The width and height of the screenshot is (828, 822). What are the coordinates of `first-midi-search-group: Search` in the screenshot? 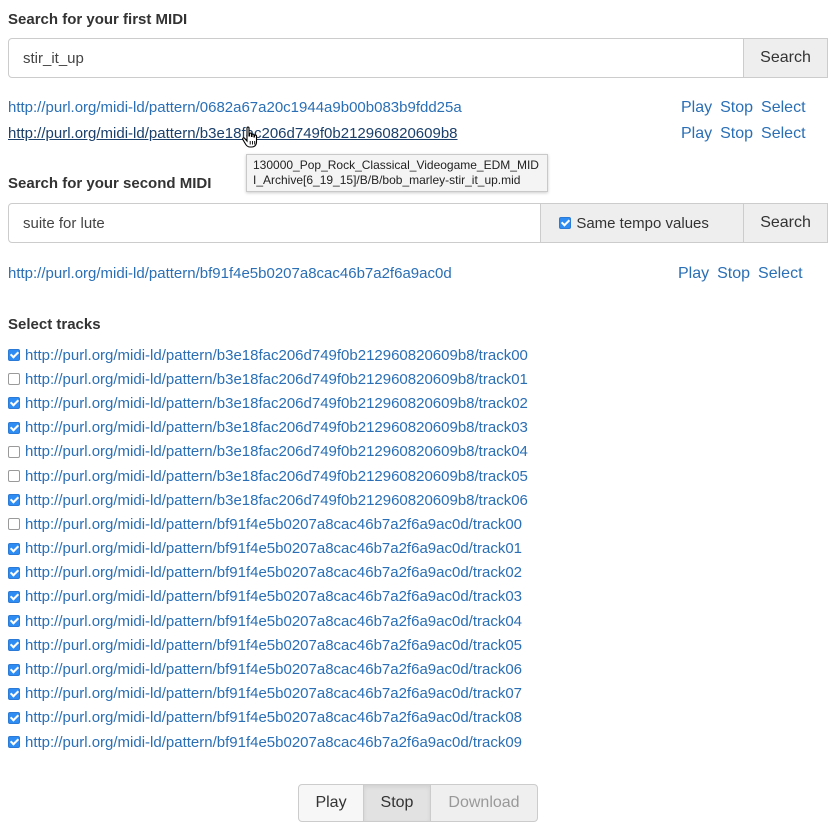 It's located at (418, 58).